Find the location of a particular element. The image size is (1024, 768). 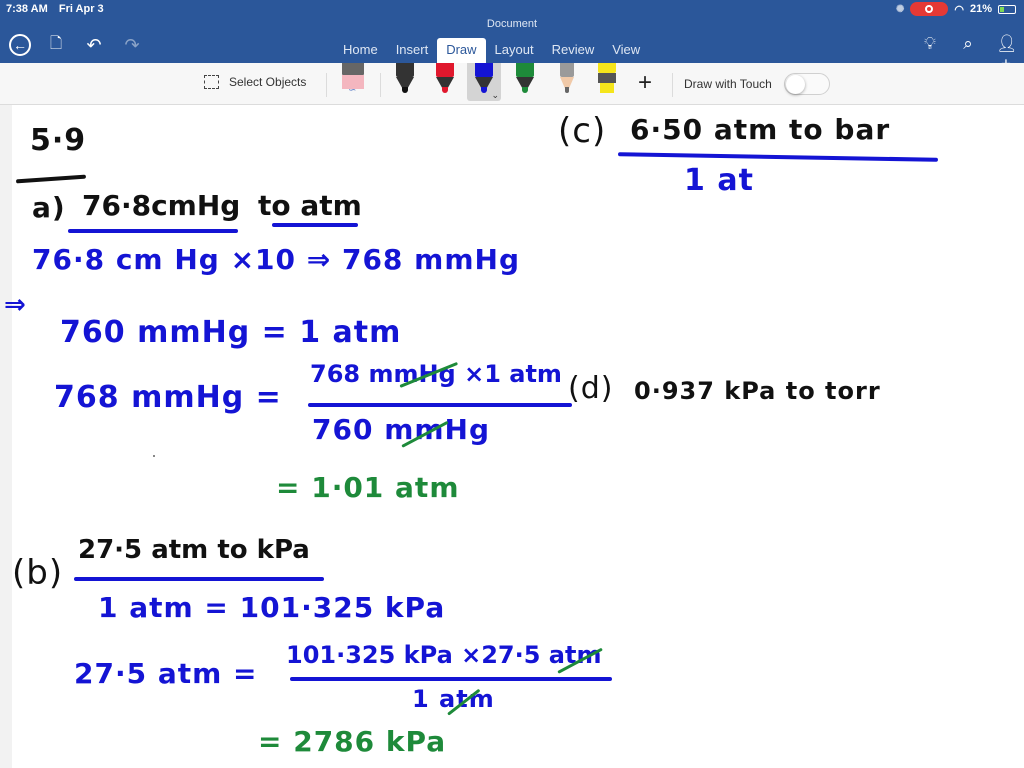

undo-icon: ↶ is located at coordinates (94, 44).